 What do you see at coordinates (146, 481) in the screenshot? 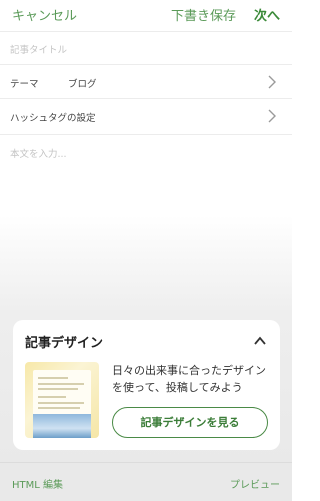
I see `bottom-bar: HTML 編集 プレビュー` at bounding box center [146, 481].